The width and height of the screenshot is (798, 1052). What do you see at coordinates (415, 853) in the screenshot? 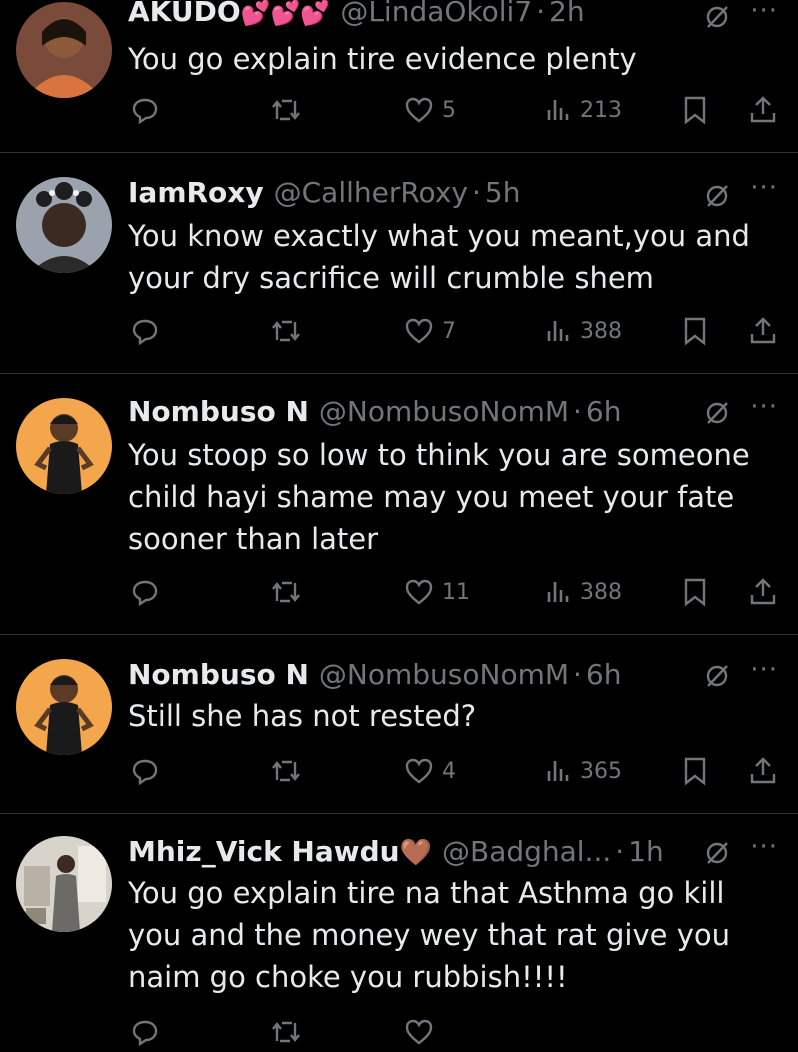
I see `name-emoji: 🤎` at bounding box center [415, 853].